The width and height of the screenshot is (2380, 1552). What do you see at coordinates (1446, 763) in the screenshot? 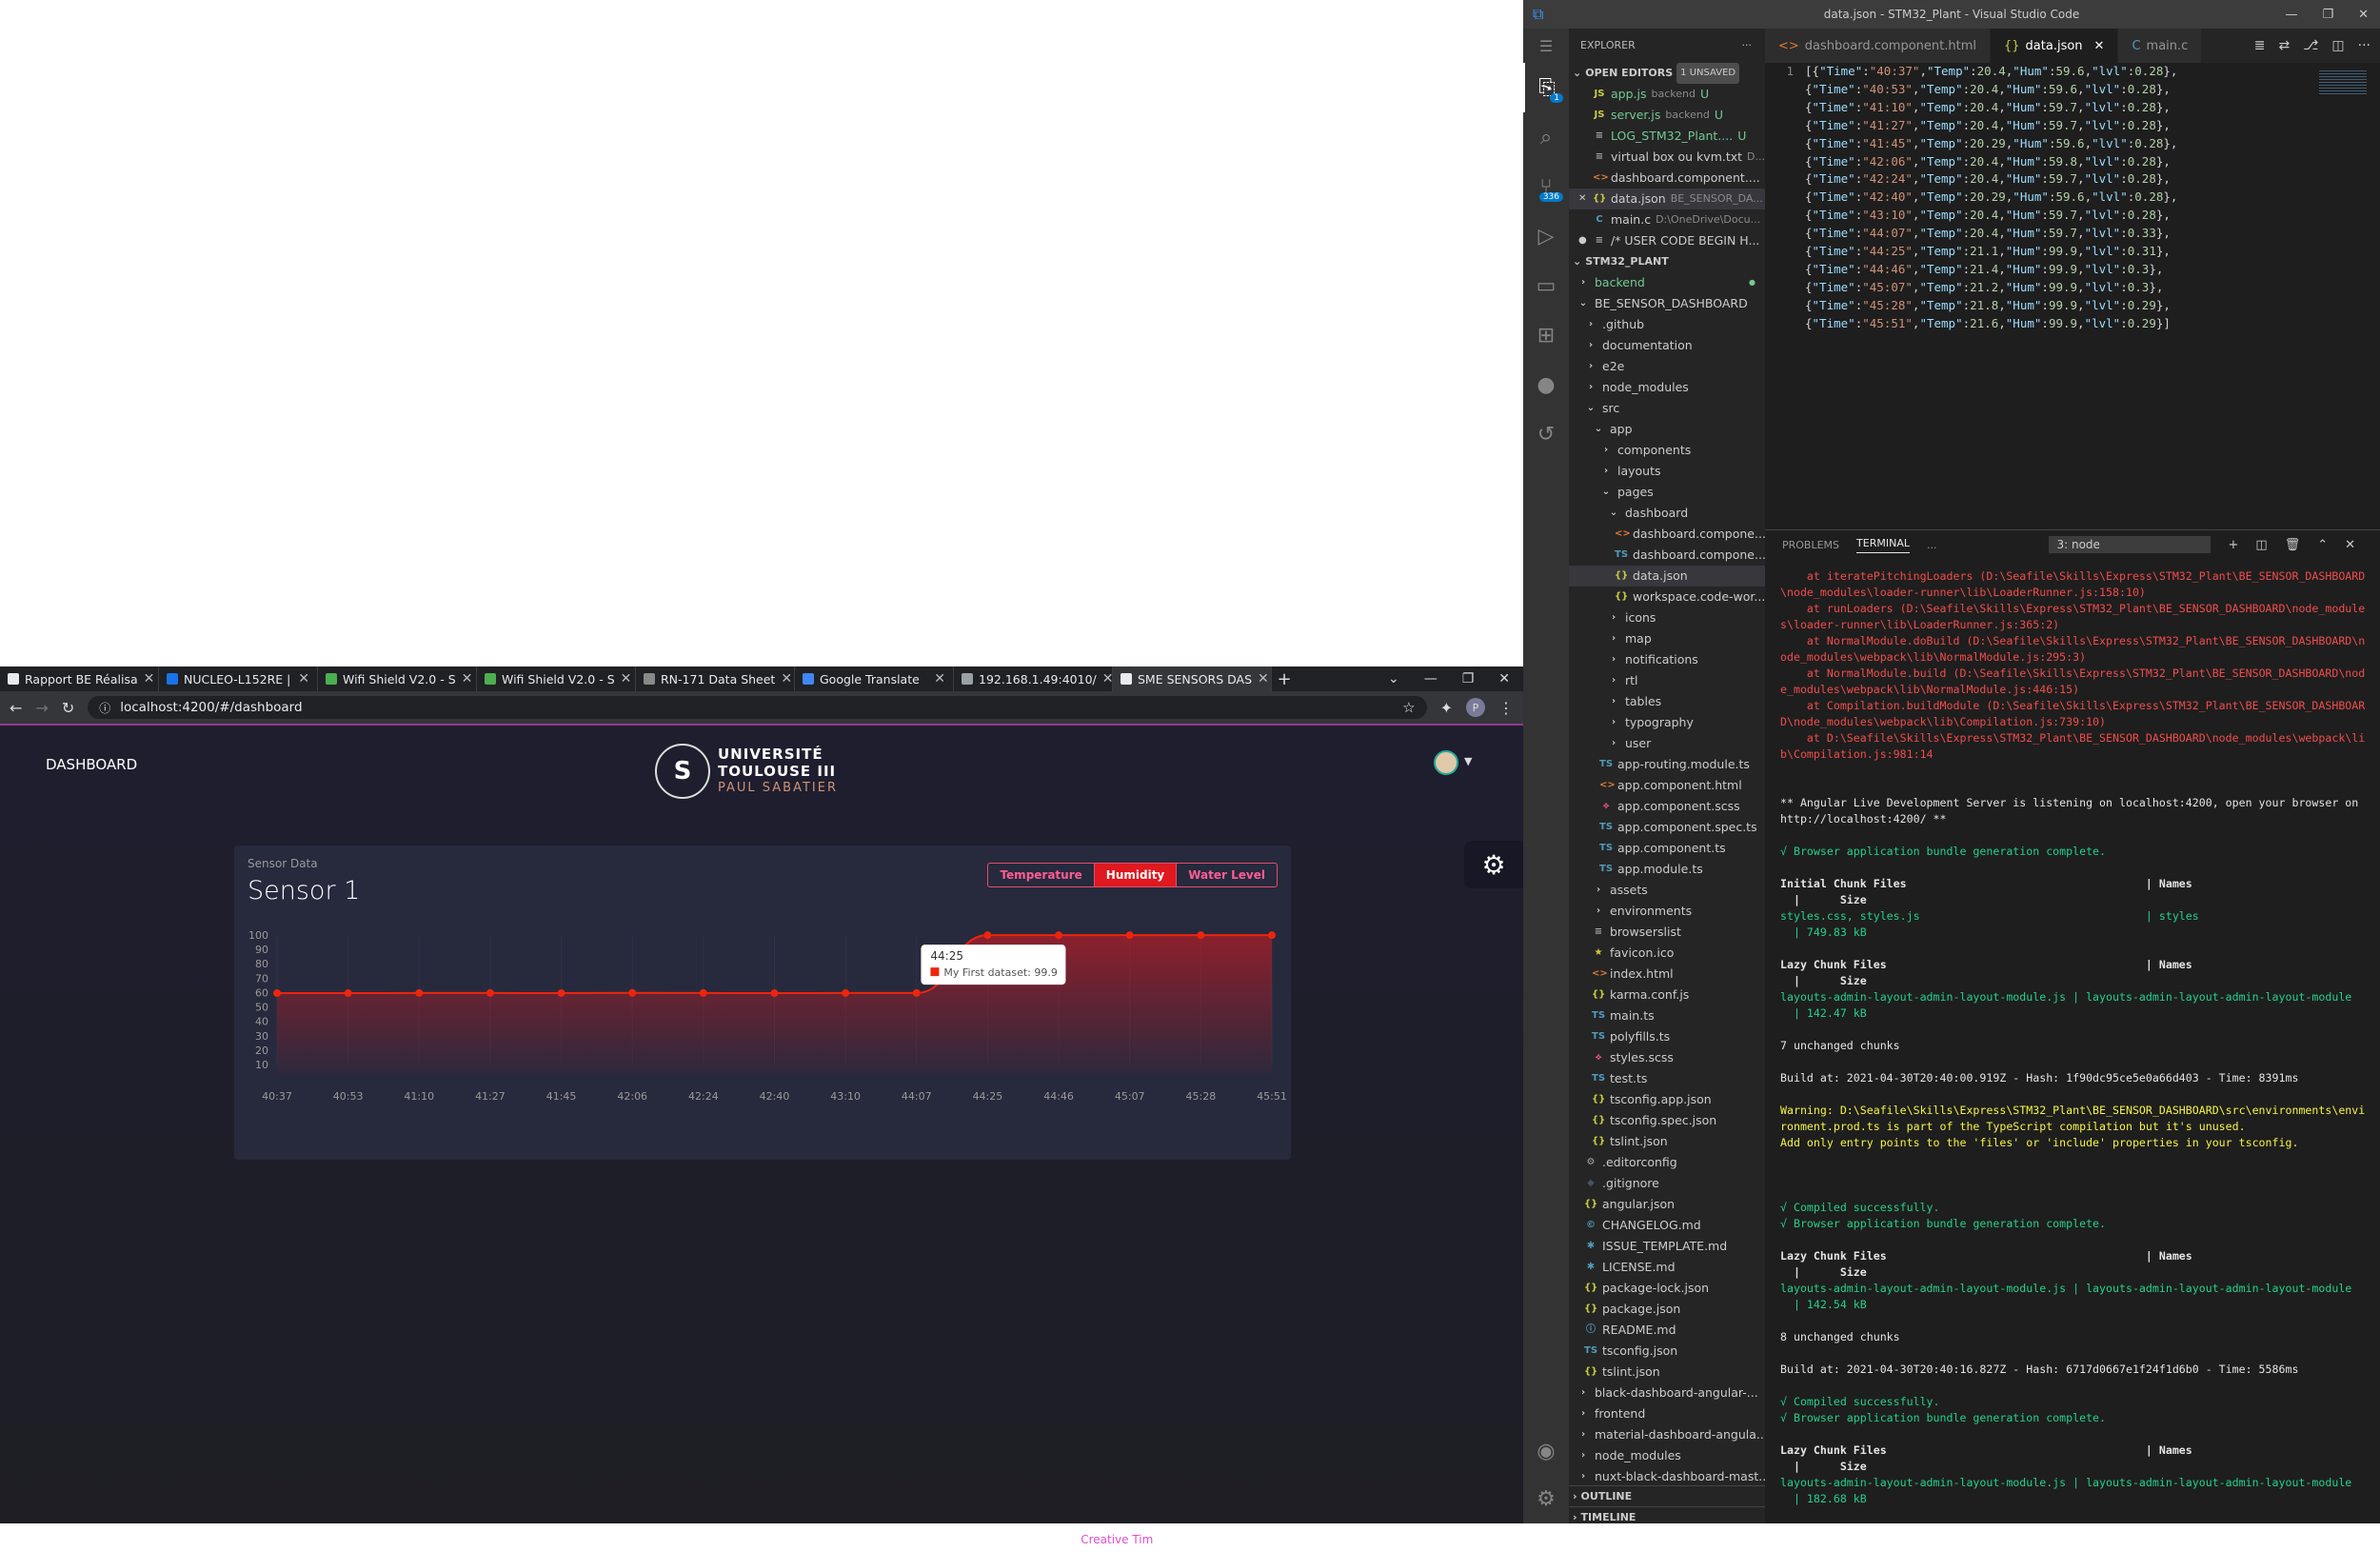
I see `avatar` at bounding box center [1446, 763].